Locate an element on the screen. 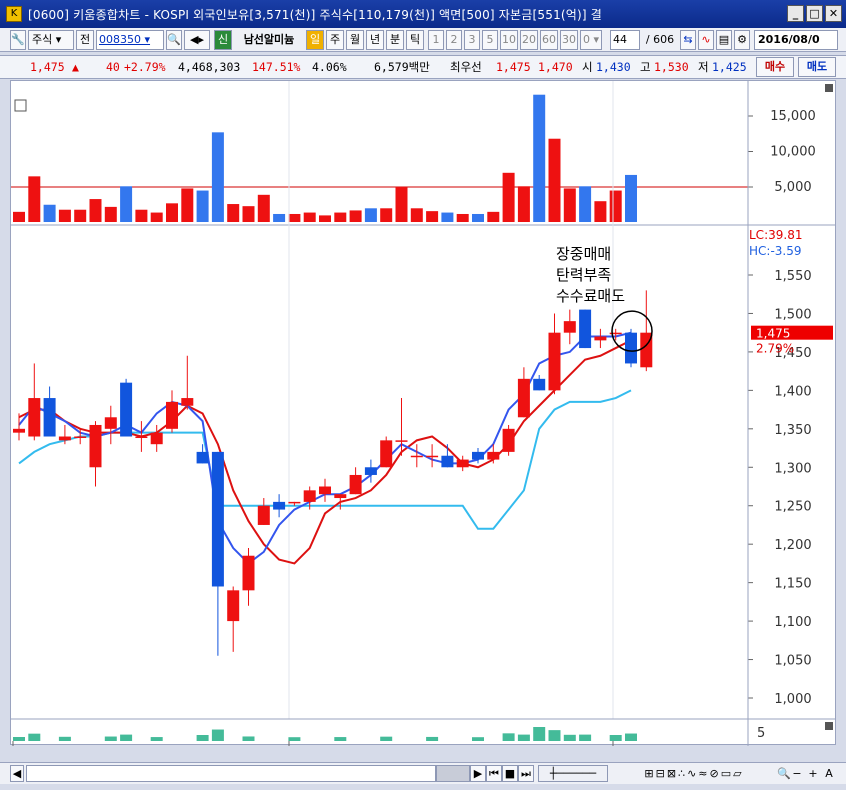  interval-button: 2 is located at coordinates (454, 40).